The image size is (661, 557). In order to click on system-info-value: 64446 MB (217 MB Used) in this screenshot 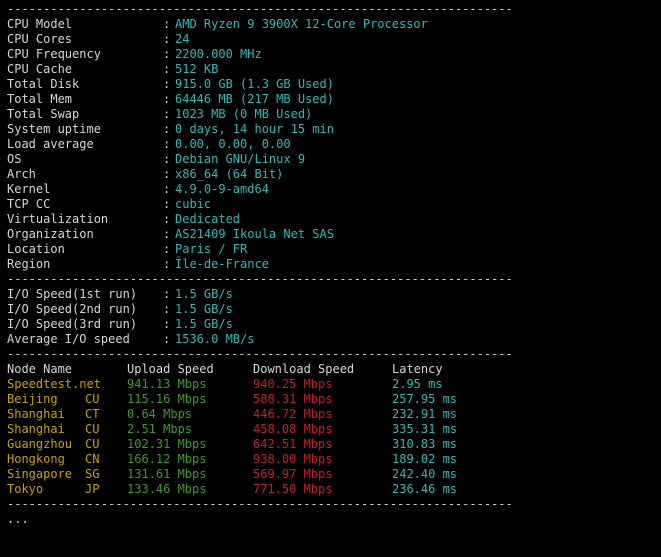, I will do `click(254, 99)`.